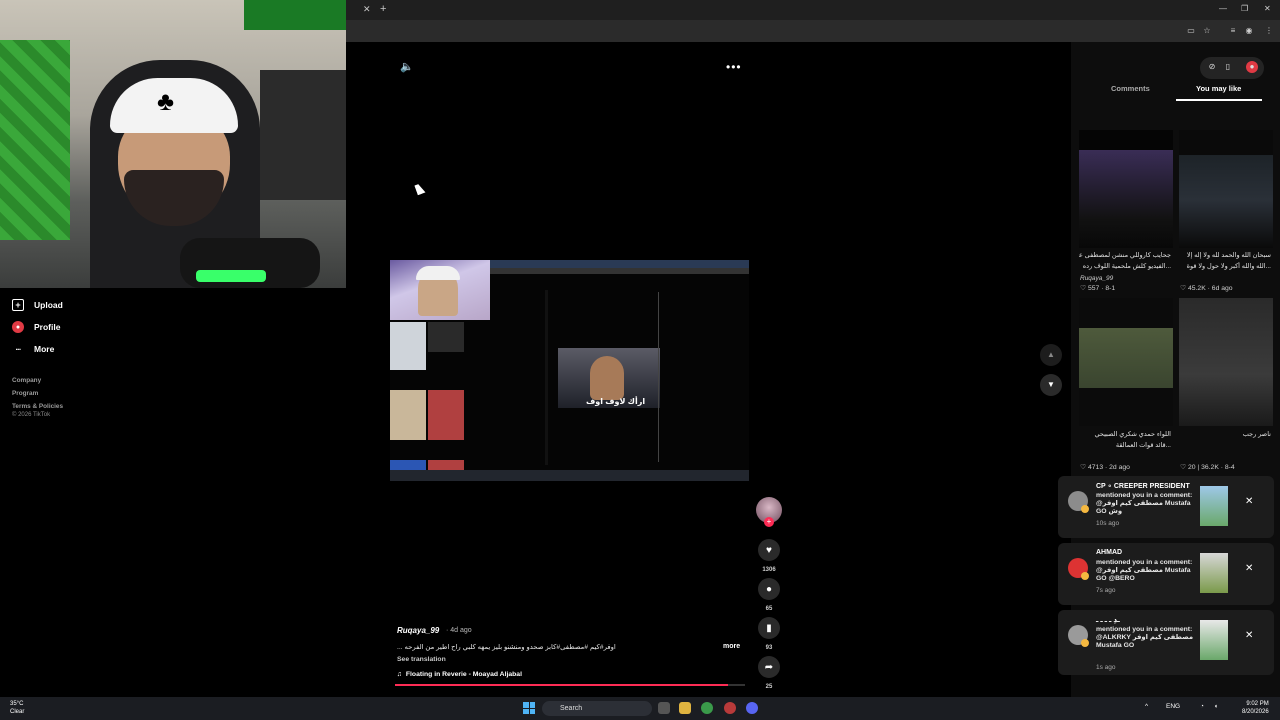  Describe the element at coordinates (1249, 31) in the screenshot. I see `account-icon: ◉` at that location.